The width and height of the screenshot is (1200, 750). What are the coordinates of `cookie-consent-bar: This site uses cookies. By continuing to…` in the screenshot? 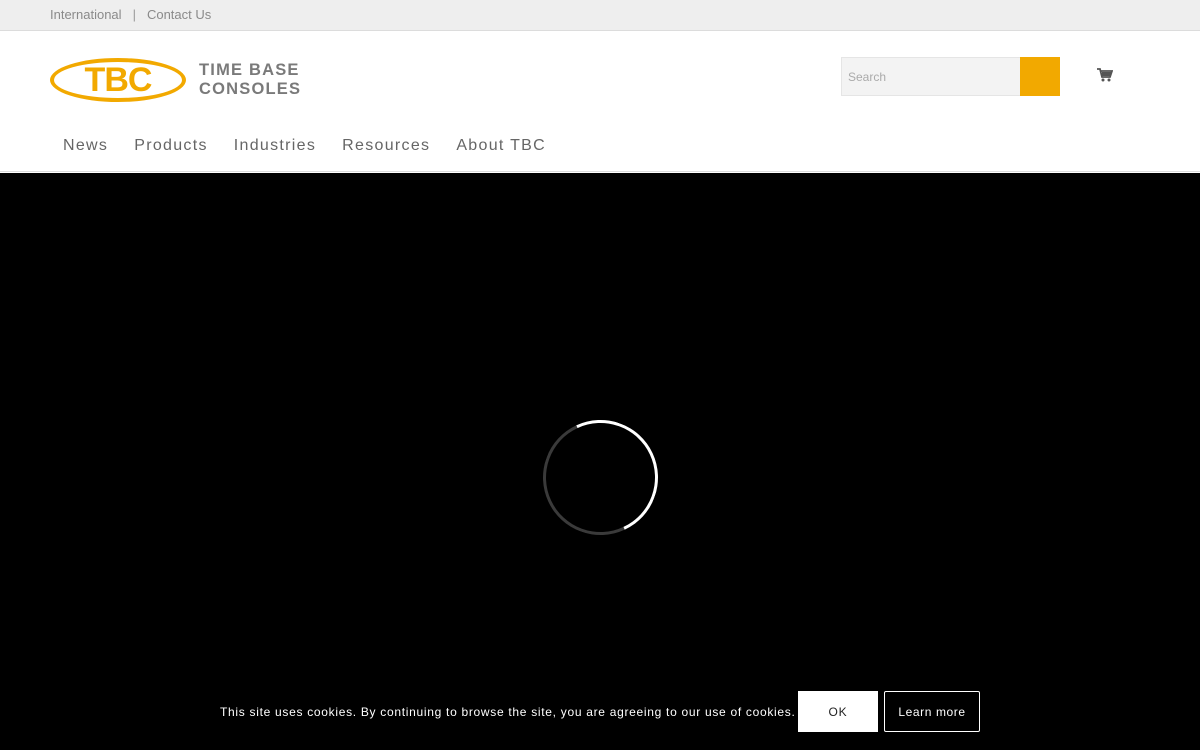 It's located at (600, 715).